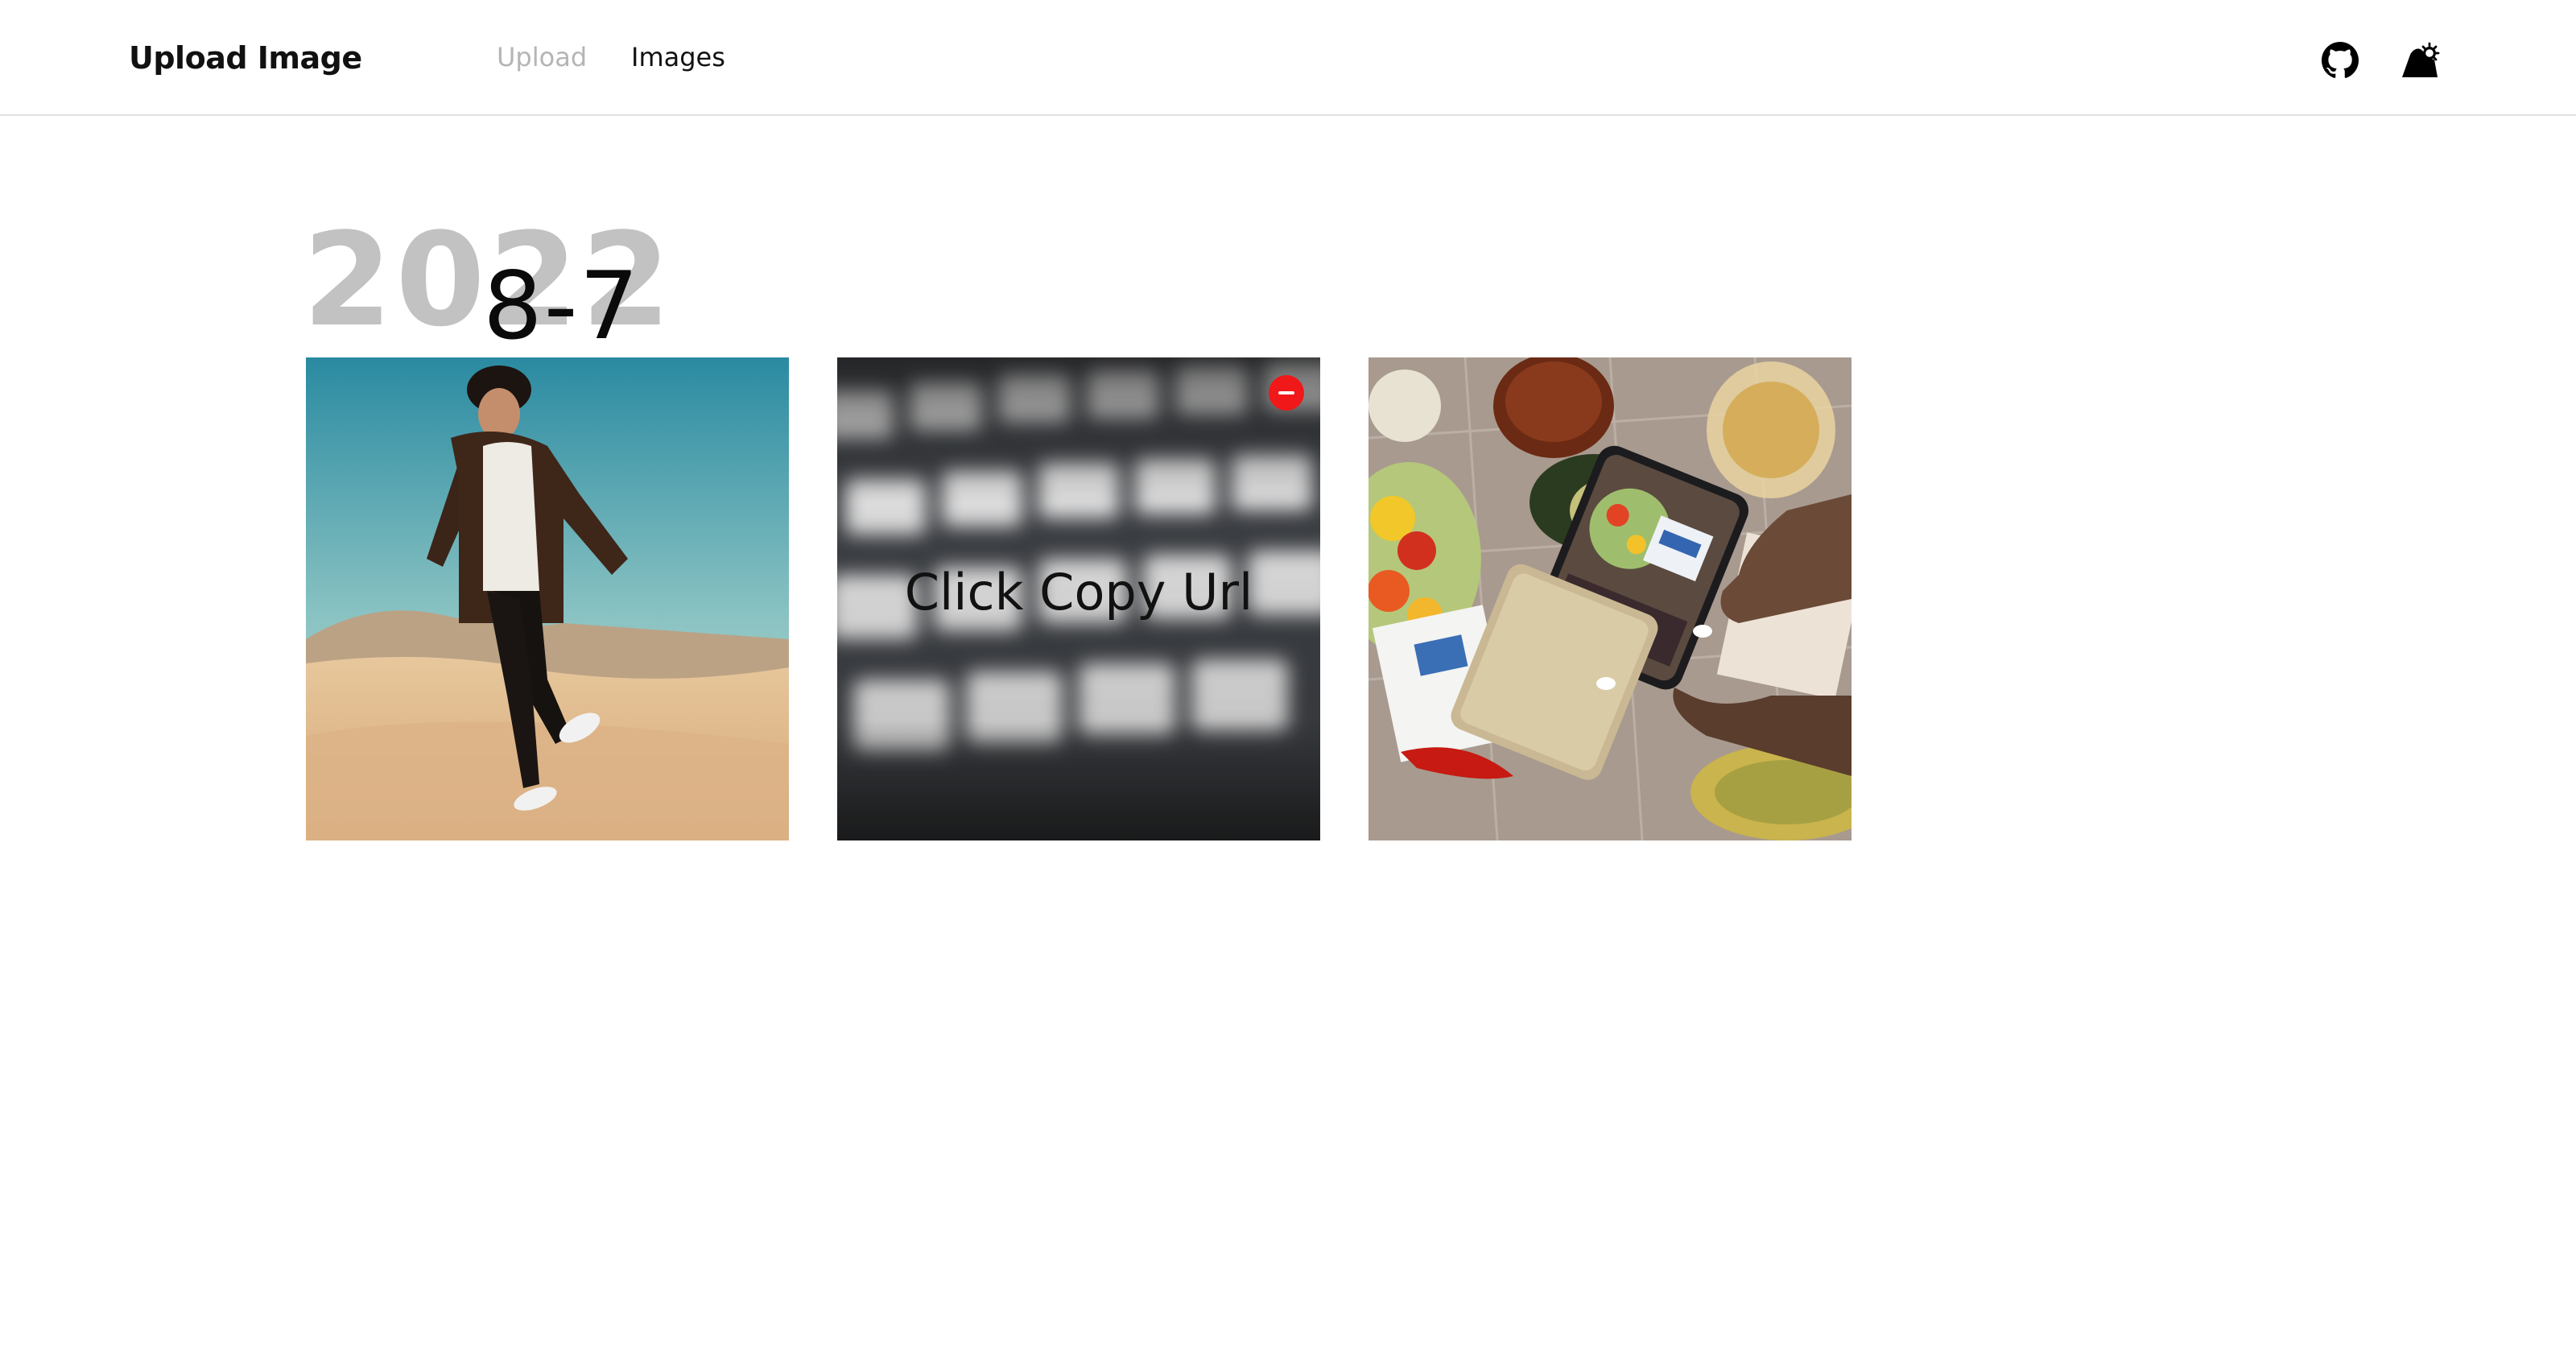  Describe the element at coordinates (1286, 393) in the screenshot. I see `delete-image-button` at that location.